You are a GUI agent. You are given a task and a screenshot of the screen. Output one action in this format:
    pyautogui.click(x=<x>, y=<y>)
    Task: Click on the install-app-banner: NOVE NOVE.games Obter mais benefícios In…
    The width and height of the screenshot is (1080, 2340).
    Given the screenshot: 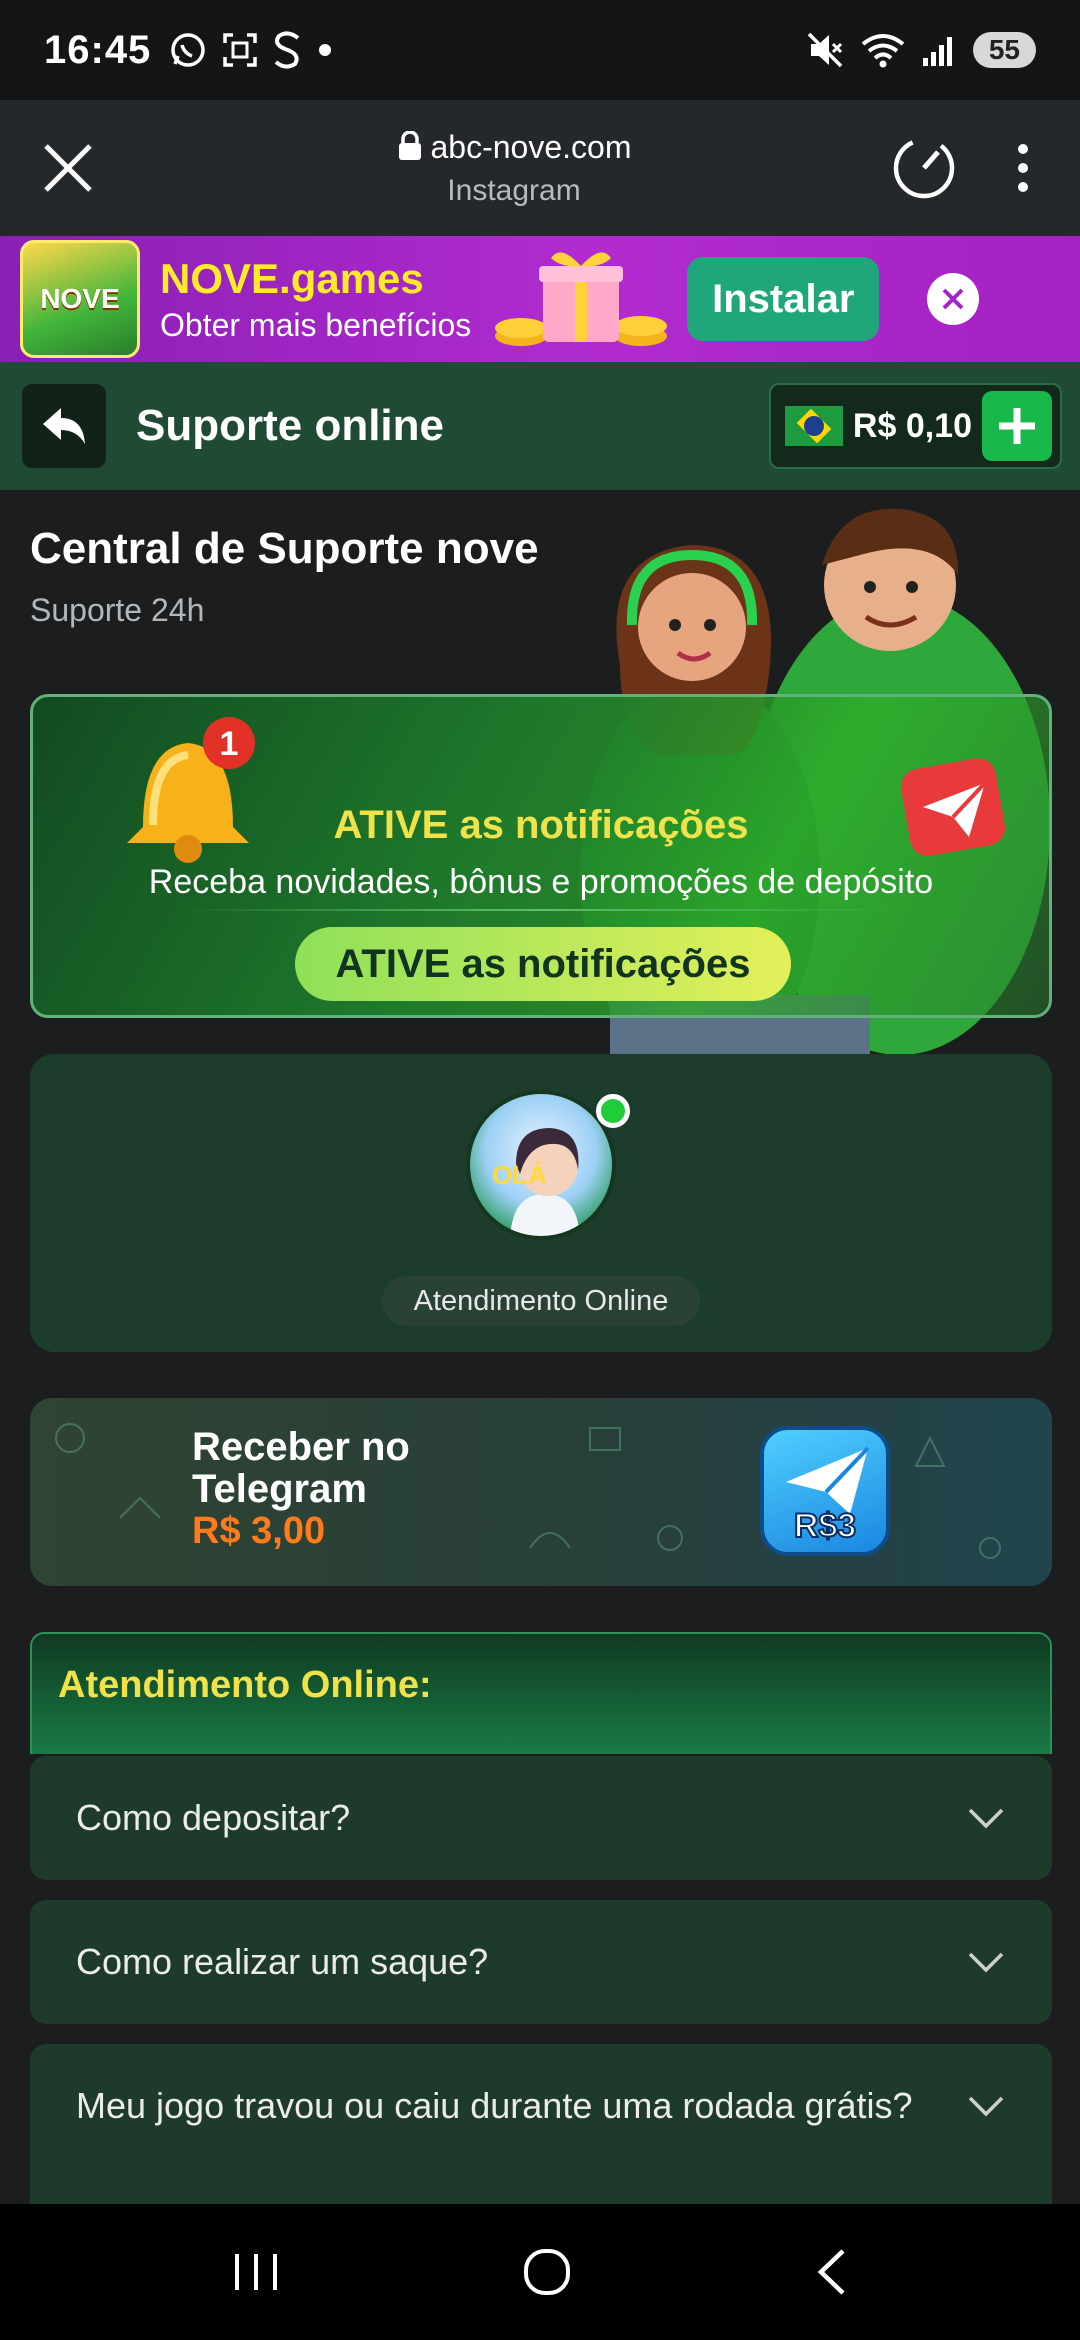 What is the action you would take?
    pyautogui.click(x=540, y=299)
    